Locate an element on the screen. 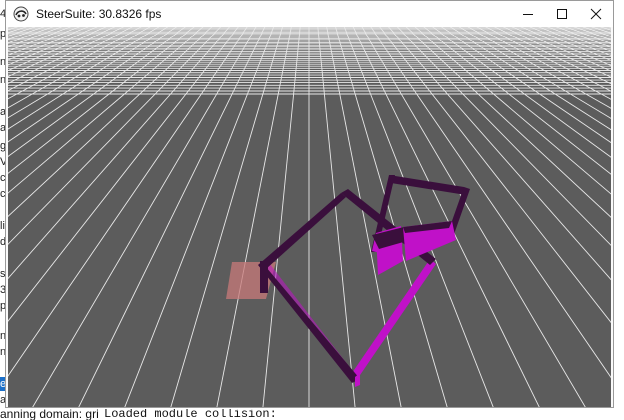 Image resolution: width=624 pixels, height=420 pixels. close-button is located at coordinates (596, 14).